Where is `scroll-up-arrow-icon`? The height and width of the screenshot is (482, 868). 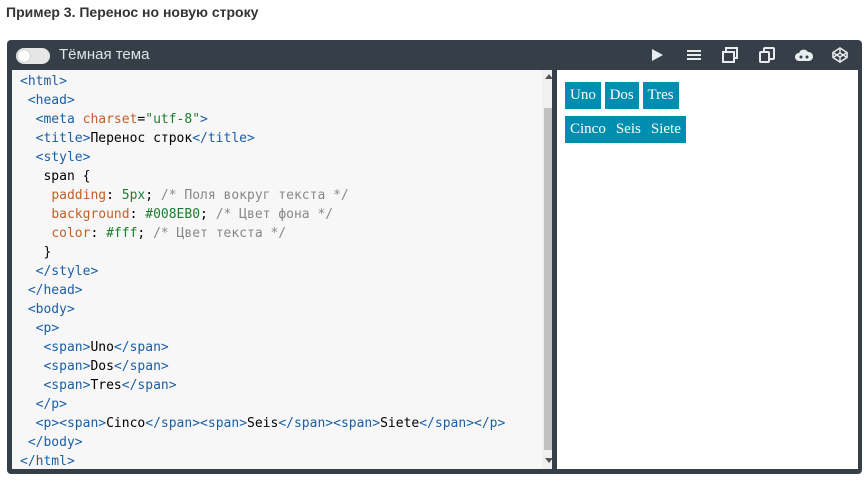 scroll-up-arrow-icon is located at coordinates (548, 76).